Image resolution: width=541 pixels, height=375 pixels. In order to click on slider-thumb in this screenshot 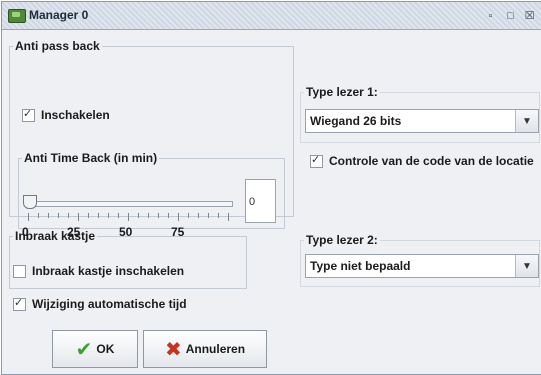, I will do `click(30, 202)`.